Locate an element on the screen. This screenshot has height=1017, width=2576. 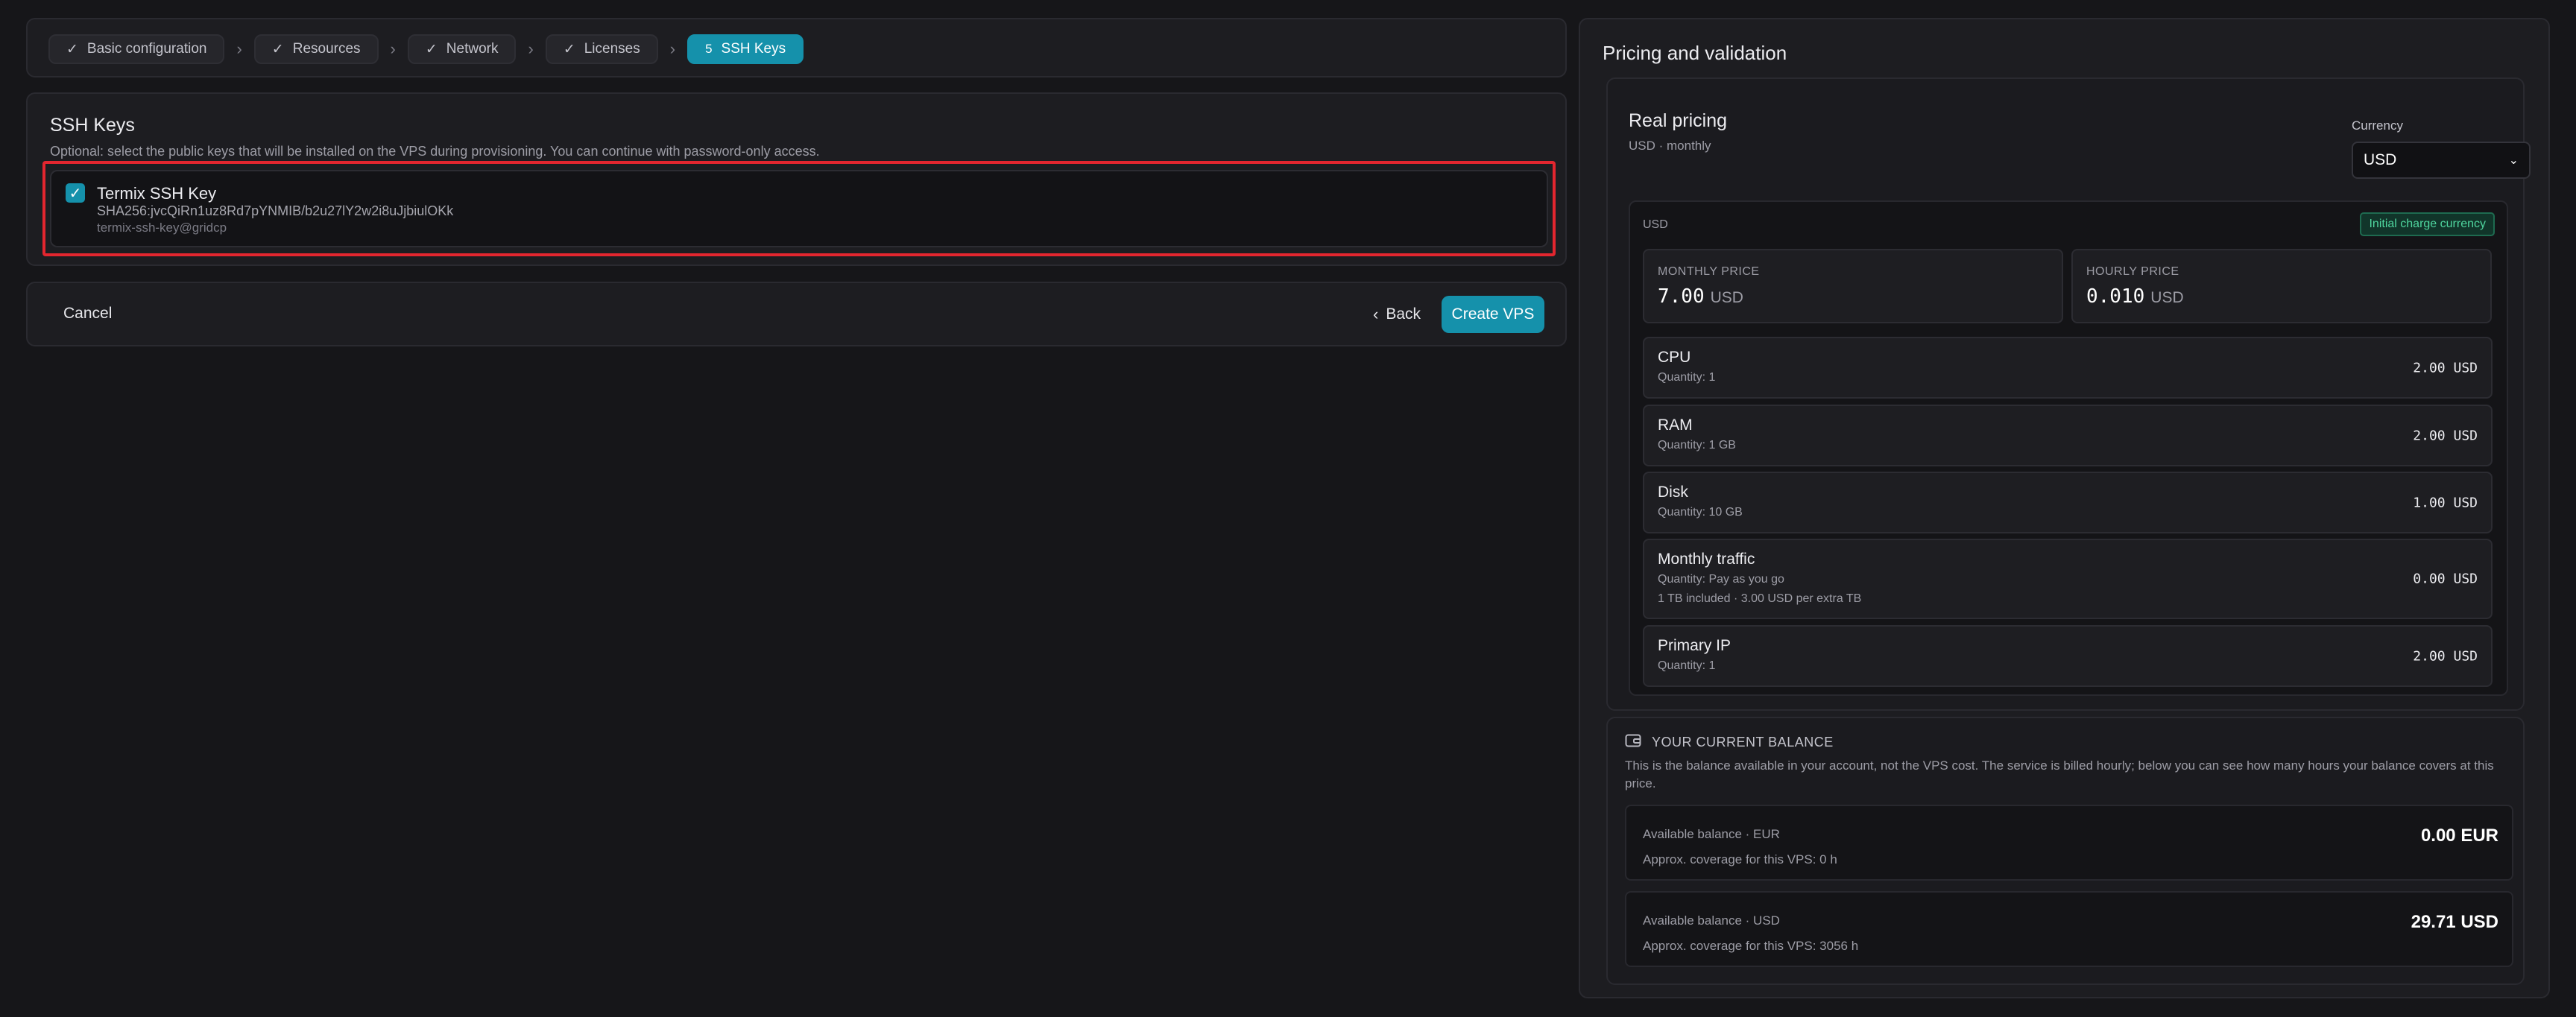
monthly-price-label: MONTHLY PRICE is located at coordinates (1709, 271).